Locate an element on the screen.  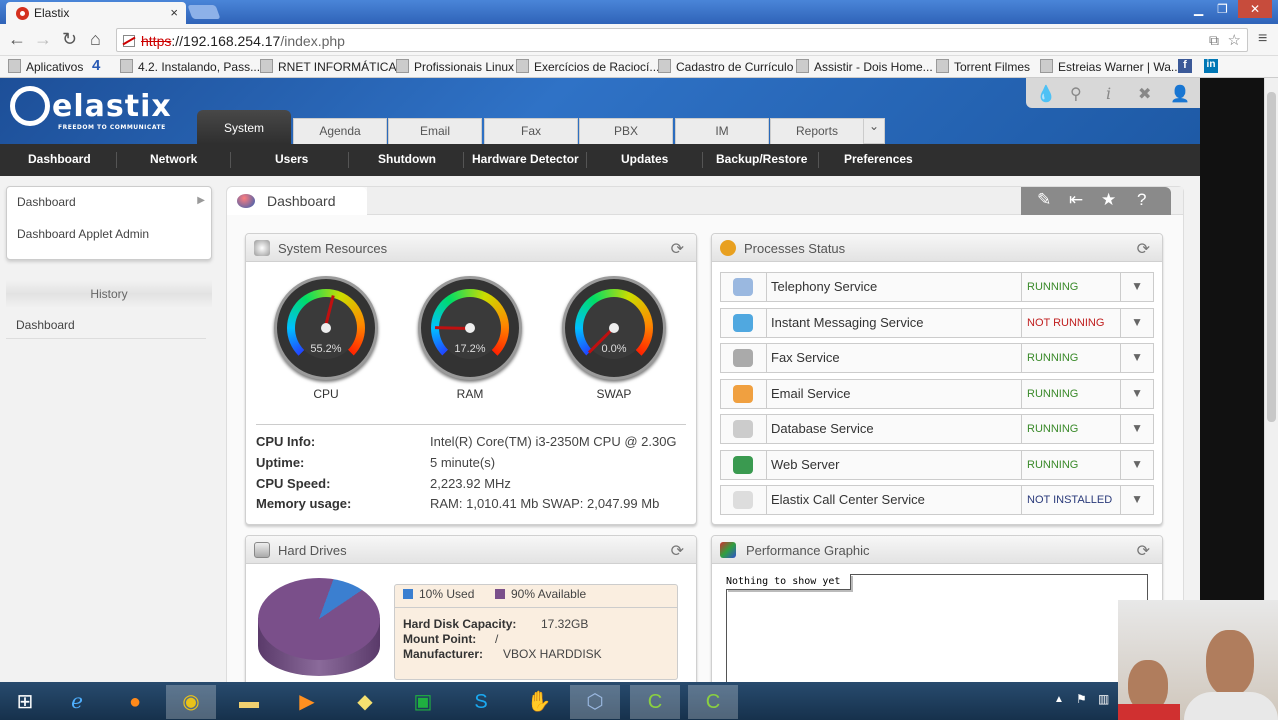
bookmark-item: Aplicativos is located at coordinates (45, 66).